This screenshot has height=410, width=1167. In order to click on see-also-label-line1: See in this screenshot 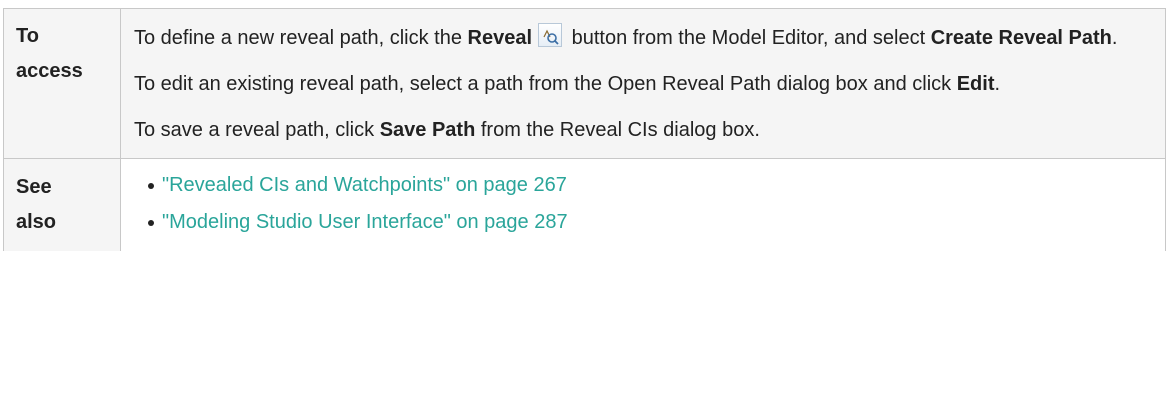, I will do `click(34, 187)`.